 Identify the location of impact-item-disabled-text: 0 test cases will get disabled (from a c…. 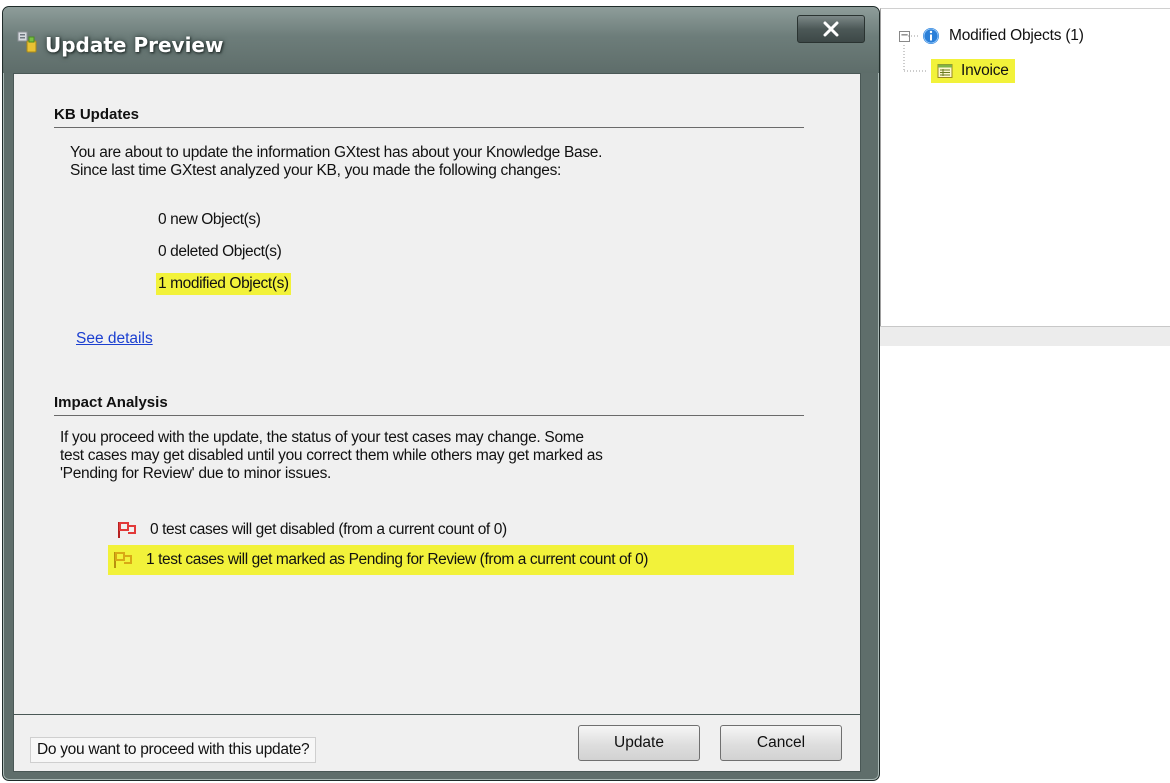
(328, 529).